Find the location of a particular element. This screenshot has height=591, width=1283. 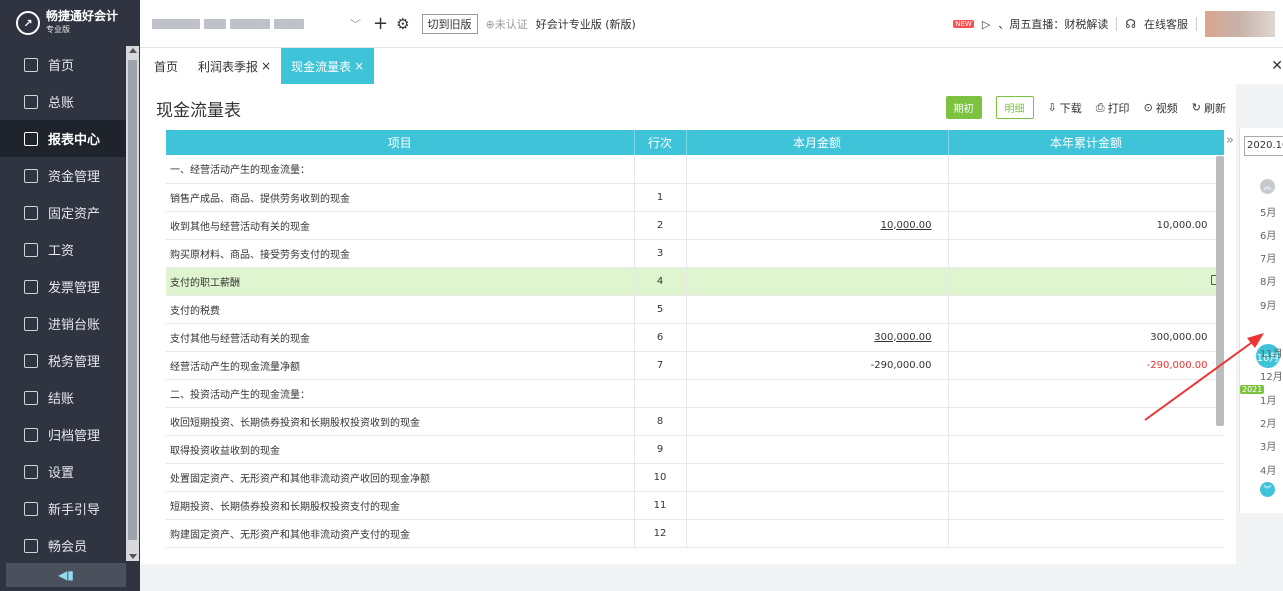

month-item: 9月 is located at coordinates (1268, 304).